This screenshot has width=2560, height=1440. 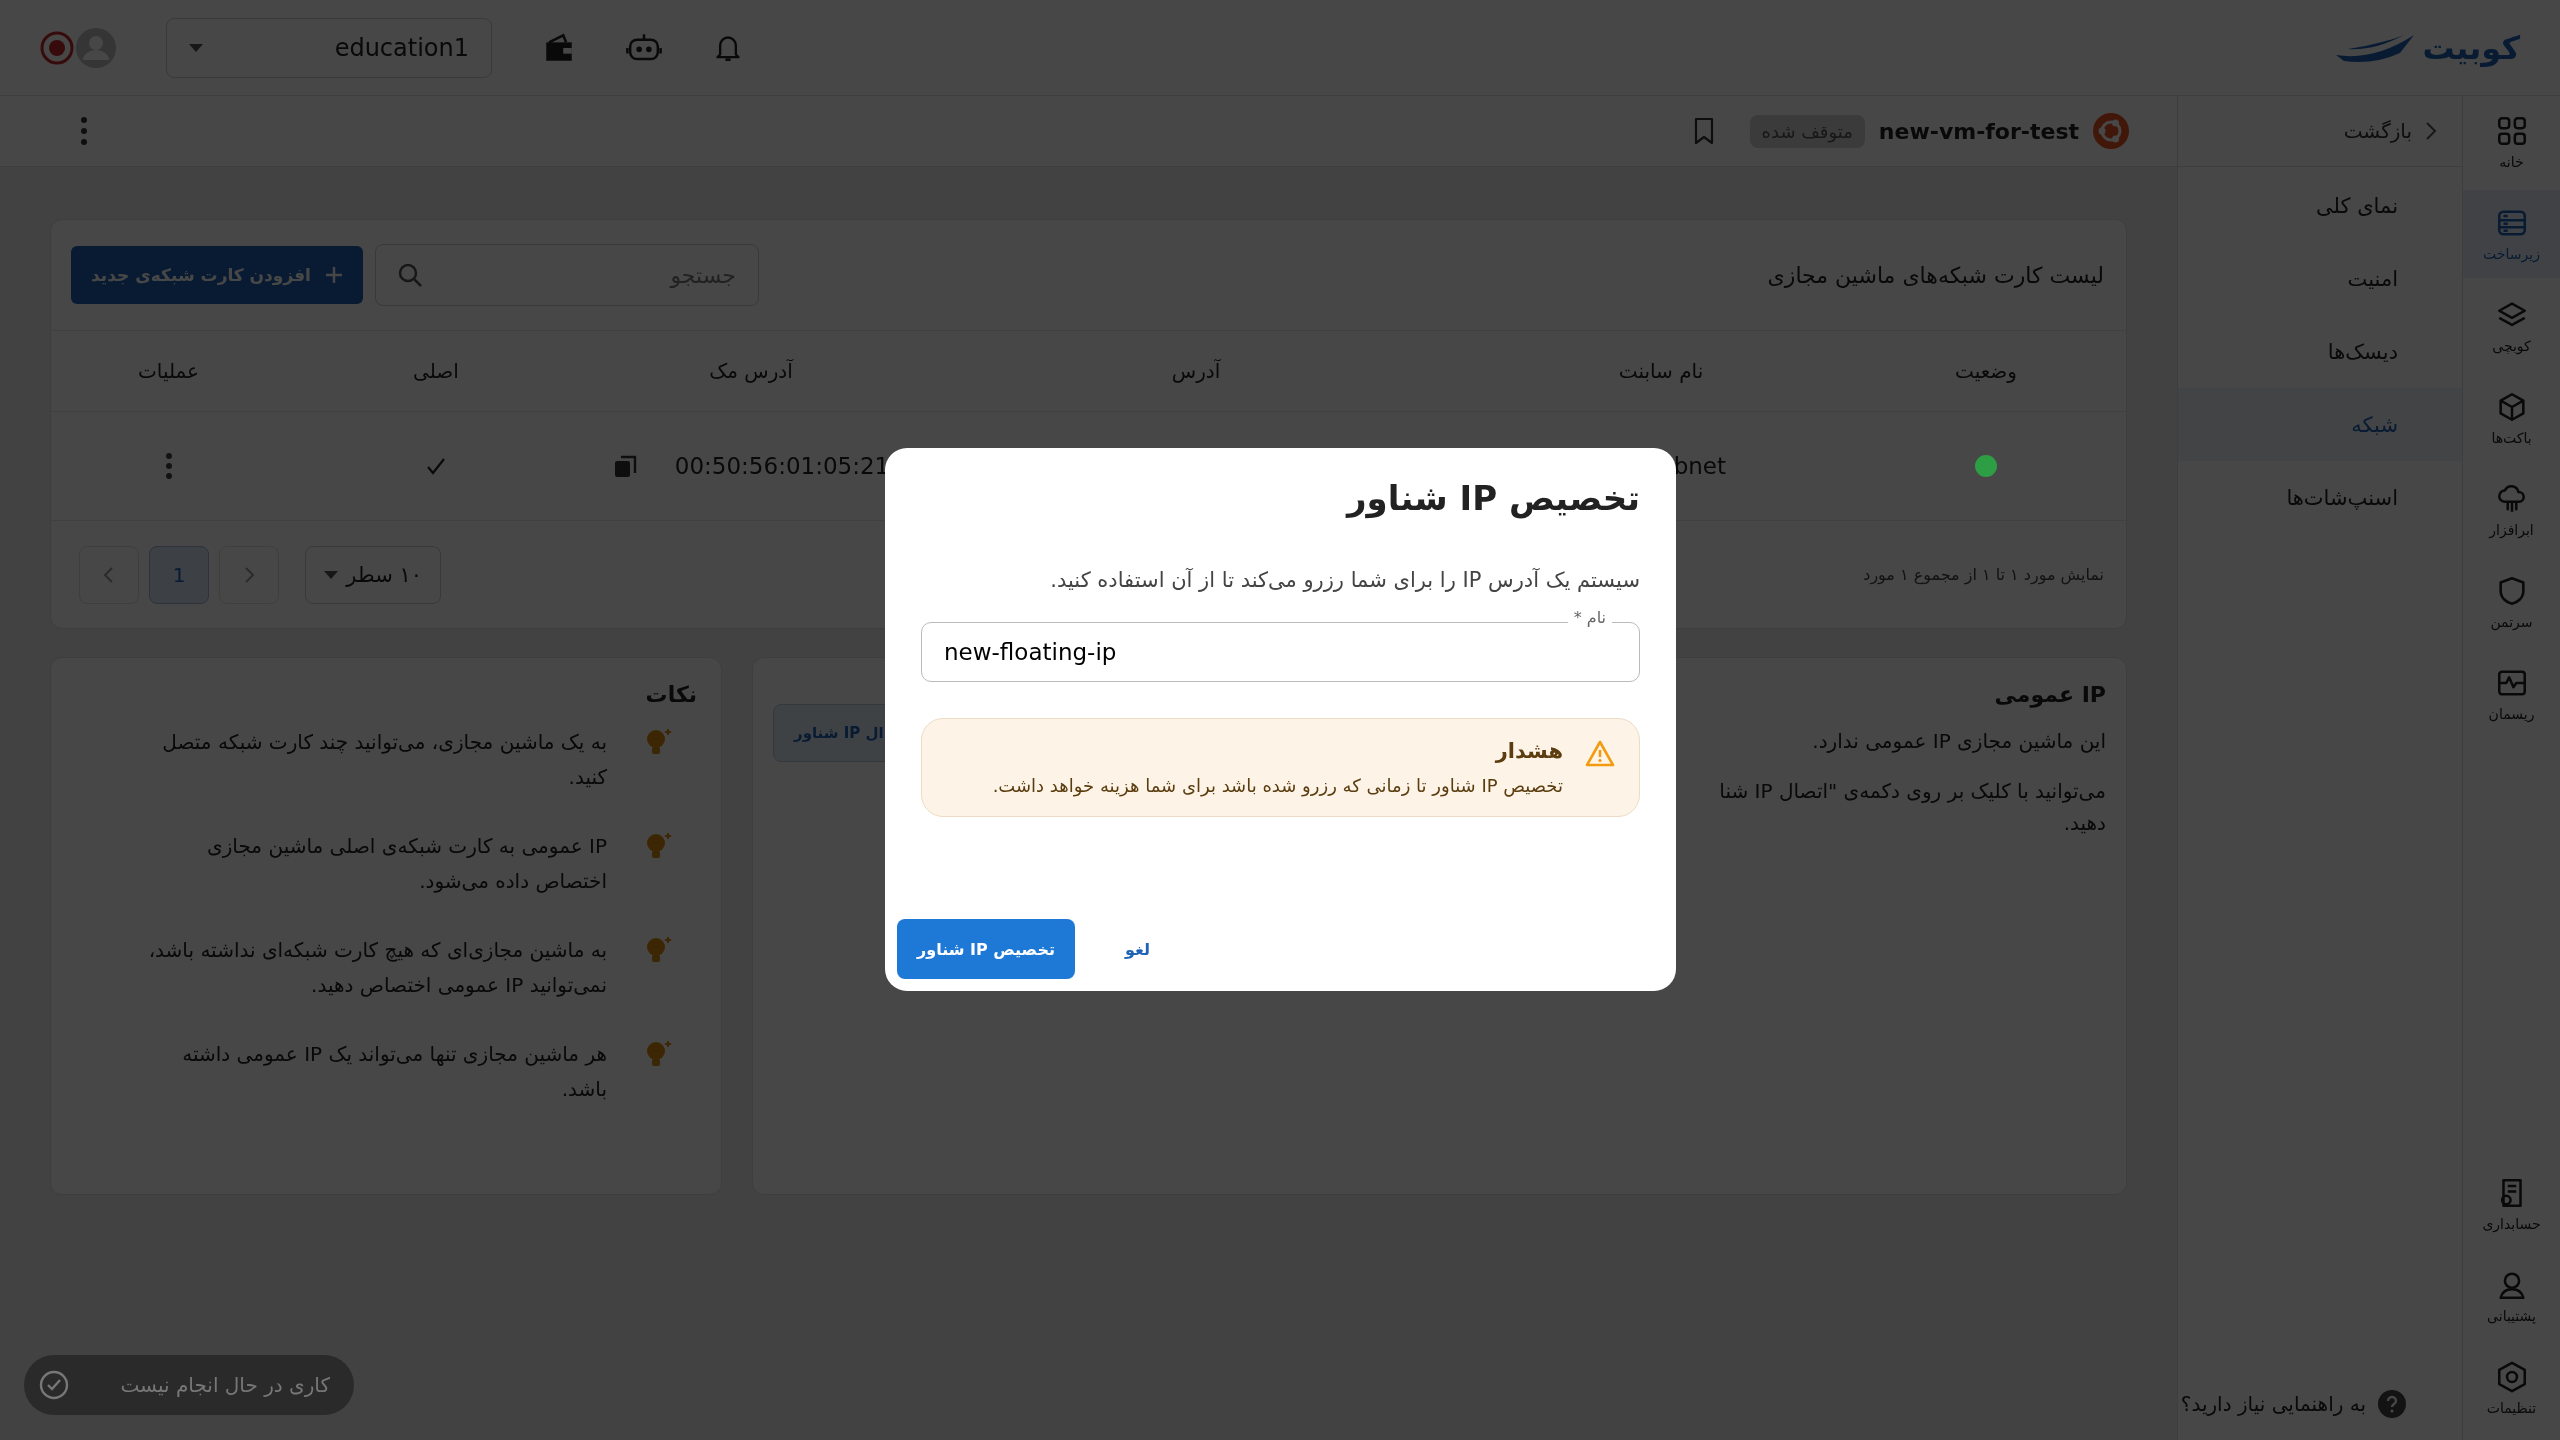 I want to click on dialog-description: سیستم یک آدرس IP را برای شما رزرو می‌کند تا از آن استفاده کنید., so click(x=1344, y=580).